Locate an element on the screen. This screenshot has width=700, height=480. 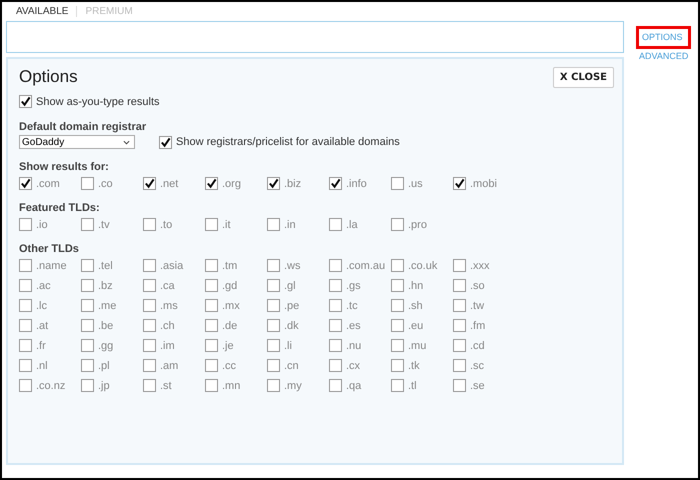
checkbox-label: Show registrars/pricelist for available domains is located at coordinates (288, 142).